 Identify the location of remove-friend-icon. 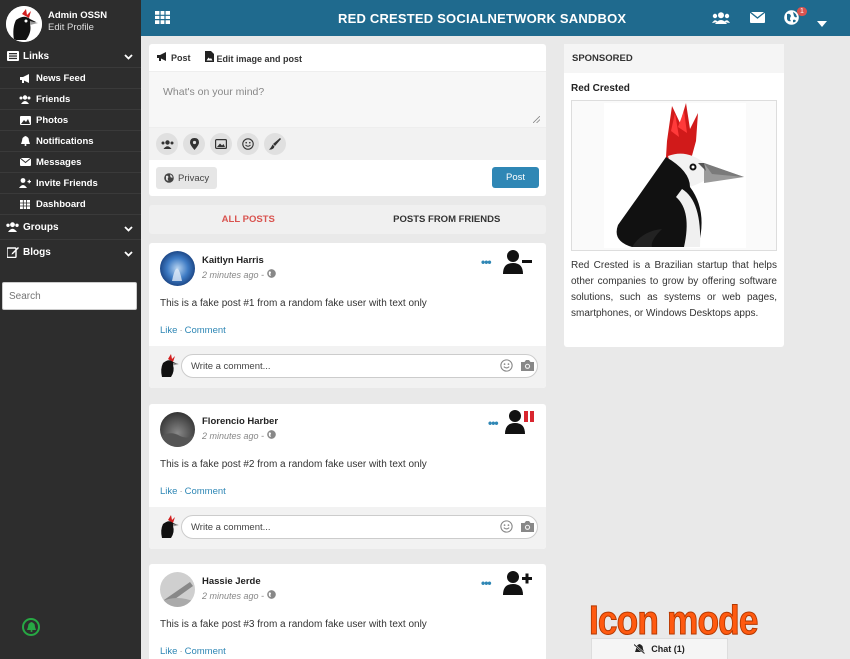
(518, 263).